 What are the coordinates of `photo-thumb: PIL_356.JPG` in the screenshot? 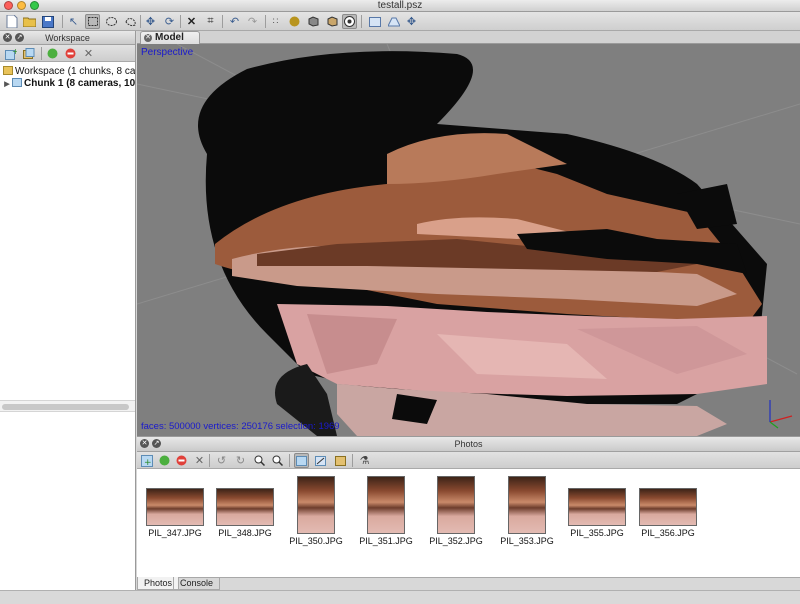 It's located at (668, 507).